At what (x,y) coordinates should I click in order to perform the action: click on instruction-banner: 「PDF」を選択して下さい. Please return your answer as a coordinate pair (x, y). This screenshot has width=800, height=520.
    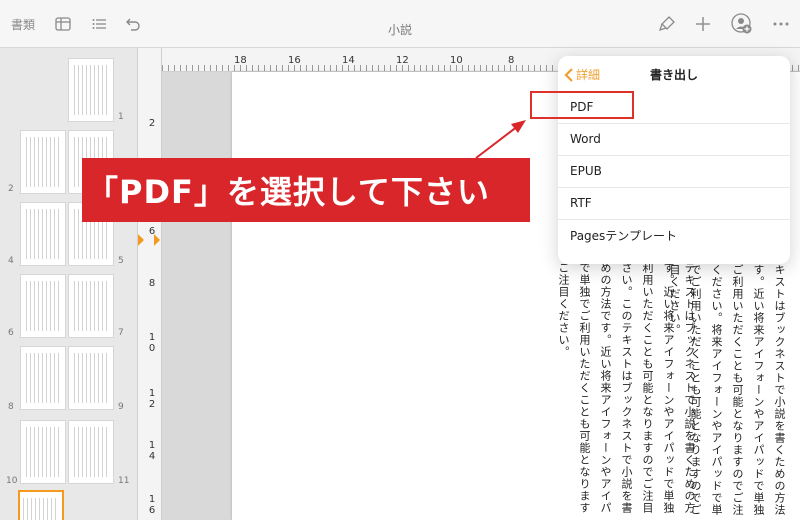
    Looking at the image, I should click on (306, 190).